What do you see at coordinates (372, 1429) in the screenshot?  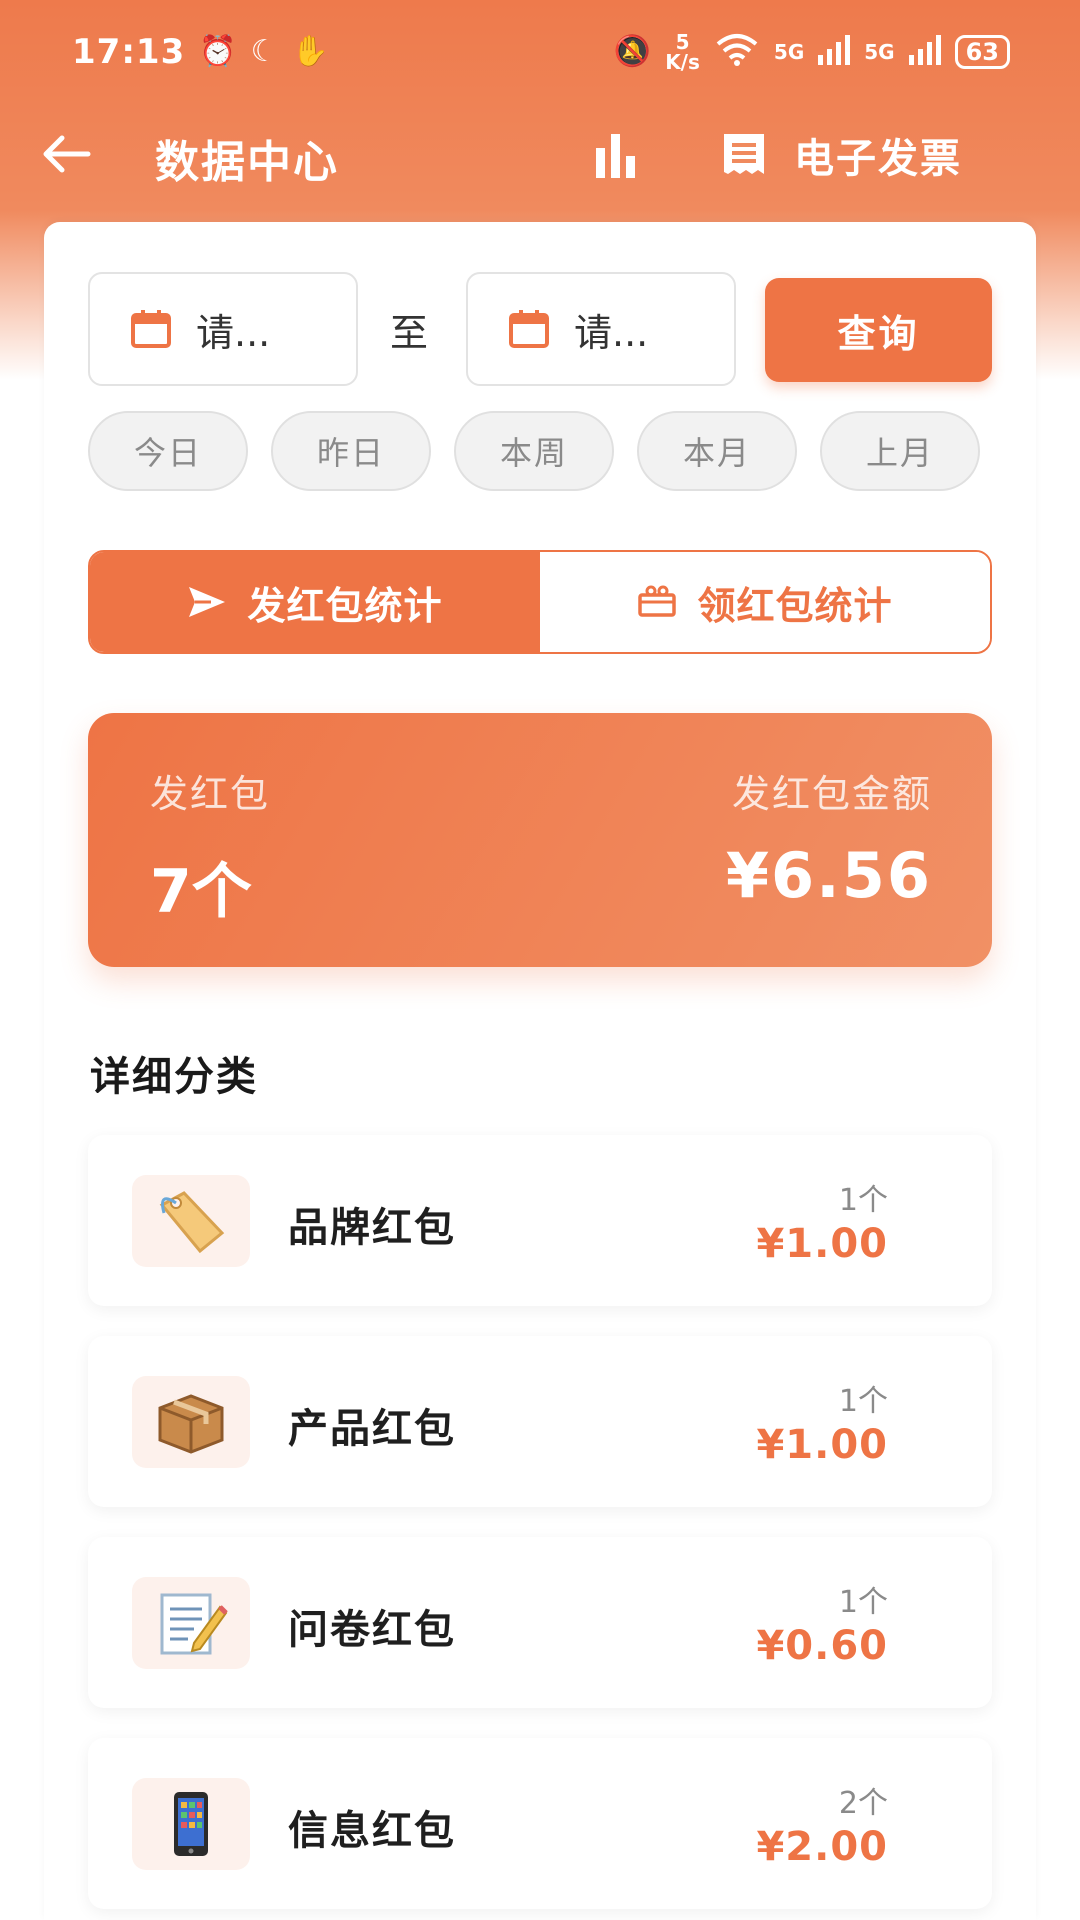 I see `item-name: 产品红包` at bounding box center [372, 1429].